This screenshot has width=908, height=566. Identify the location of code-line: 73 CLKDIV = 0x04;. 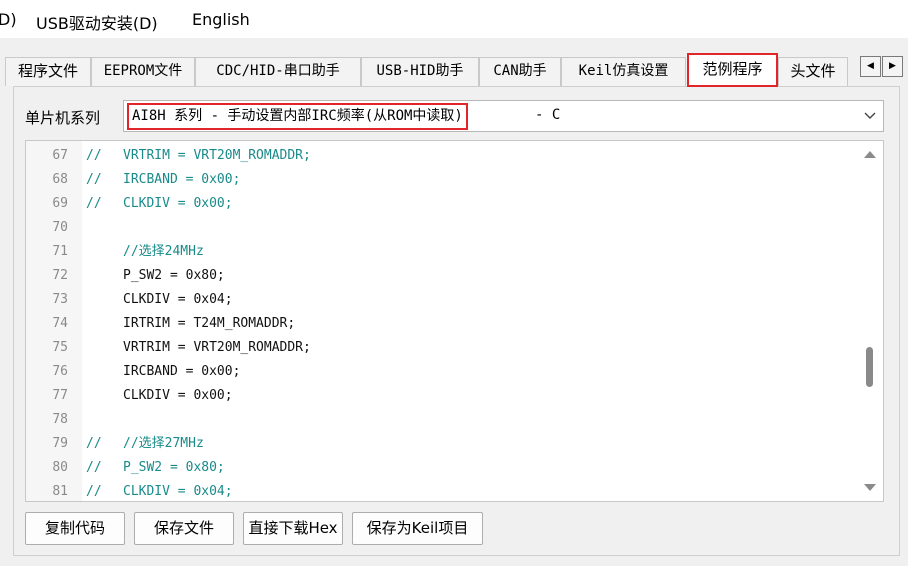
(441, 300).